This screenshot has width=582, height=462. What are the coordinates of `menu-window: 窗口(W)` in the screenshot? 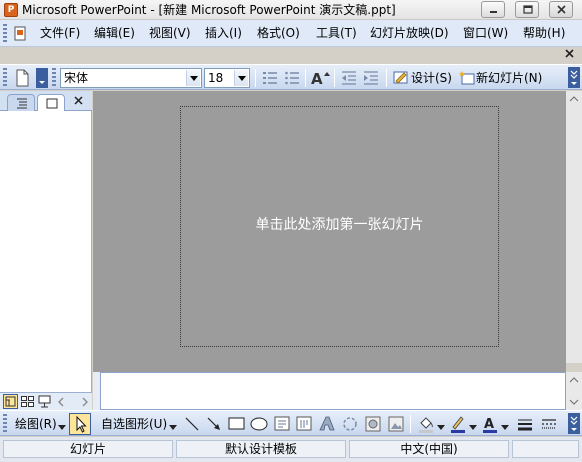 It's located at (485, 33).